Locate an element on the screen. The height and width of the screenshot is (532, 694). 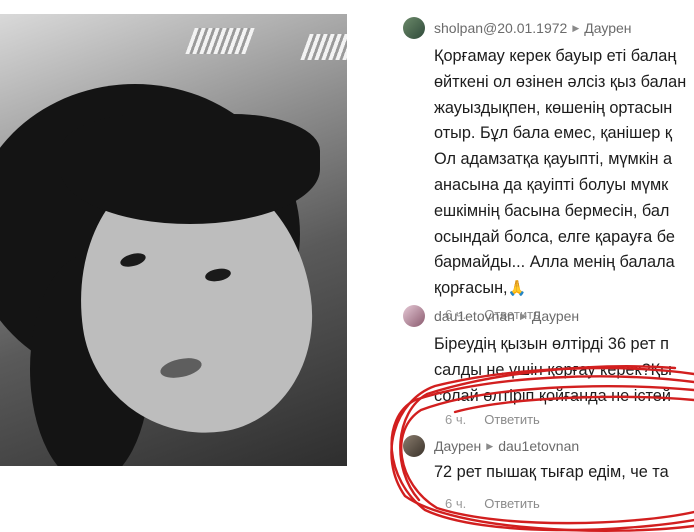
comment-line: өйткені ол өзінен әлсіз қыз балан is located at coordinates (560, 81).